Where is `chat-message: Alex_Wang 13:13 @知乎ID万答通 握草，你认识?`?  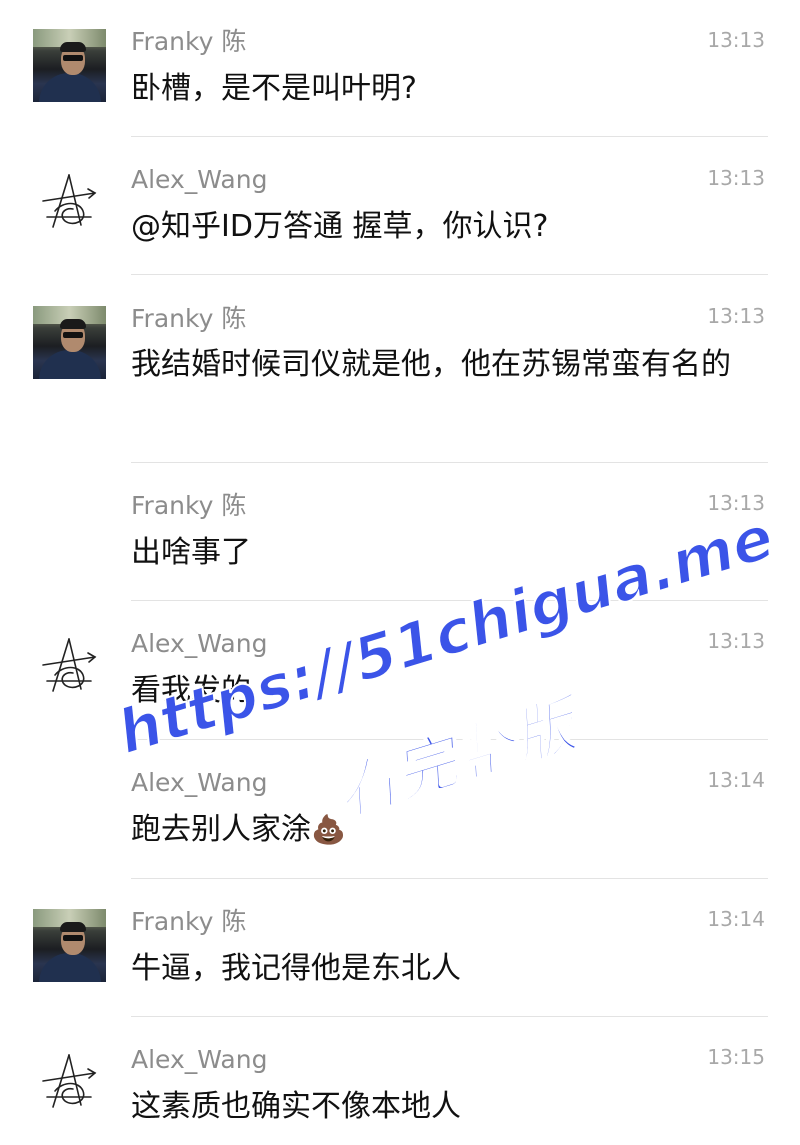 chat-message: Alex_Wang 13:13 @知乎ID万答通 握草，你认识? is located at coordinates (400, 207).